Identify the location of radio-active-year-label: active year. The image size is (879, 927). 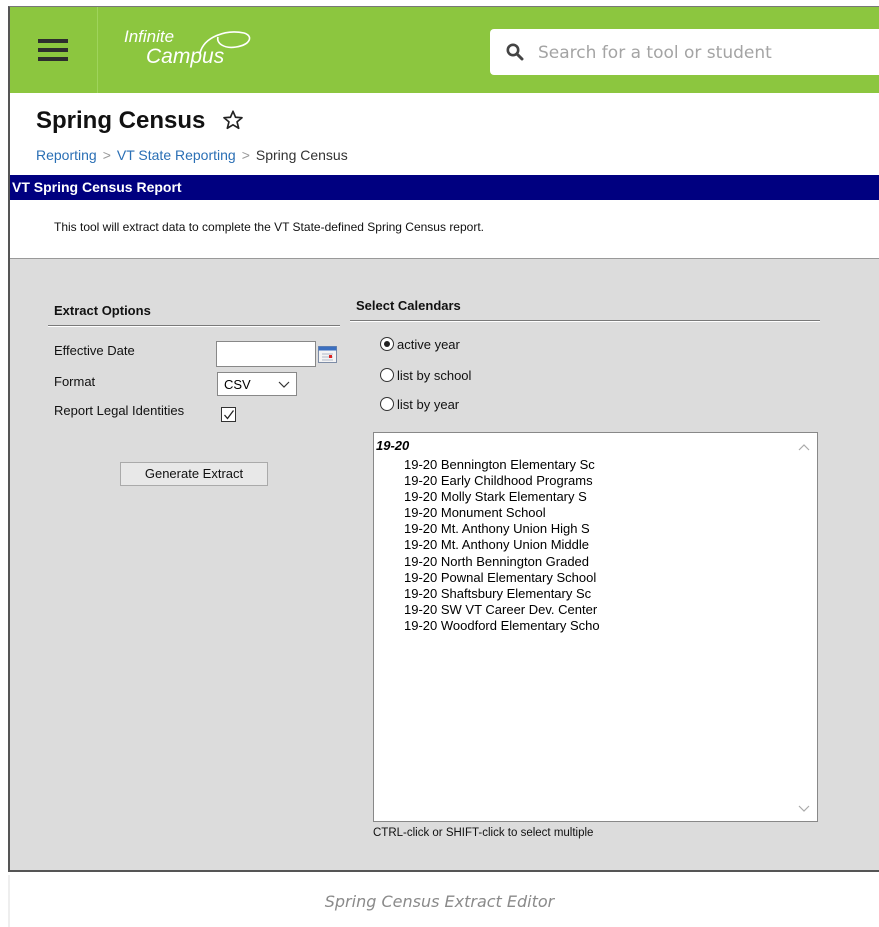
(428, 344).